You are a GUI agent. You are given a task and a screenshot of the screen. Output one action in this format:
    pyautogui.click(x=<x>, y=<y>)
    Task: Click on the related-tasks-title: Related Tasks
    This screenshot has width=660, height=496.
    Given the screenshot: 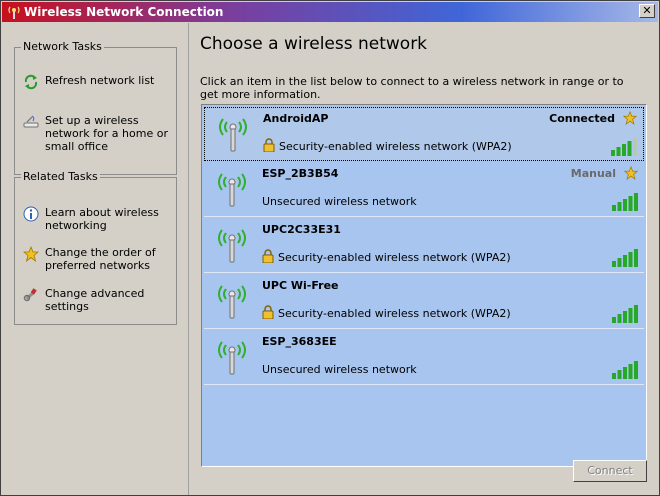 What is the action you would take?
    pyautogui.click(x=60, y=176)
    